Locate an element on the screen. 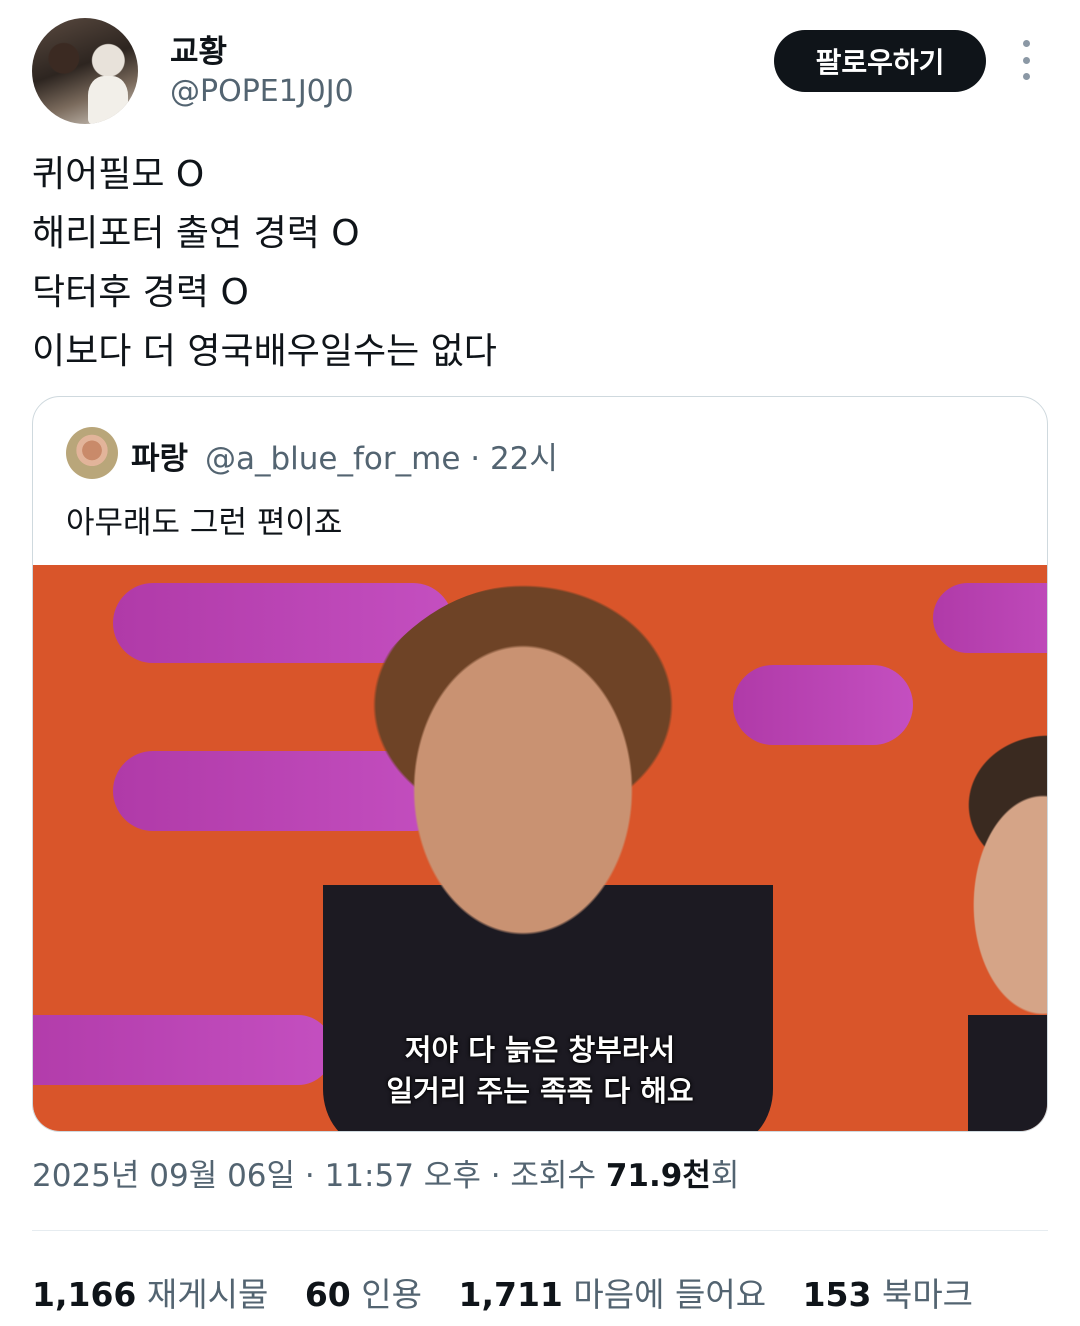 Image resolution: width=1080 pixels, height=1326 pixels. divider is located at coordinates (540, 1230).